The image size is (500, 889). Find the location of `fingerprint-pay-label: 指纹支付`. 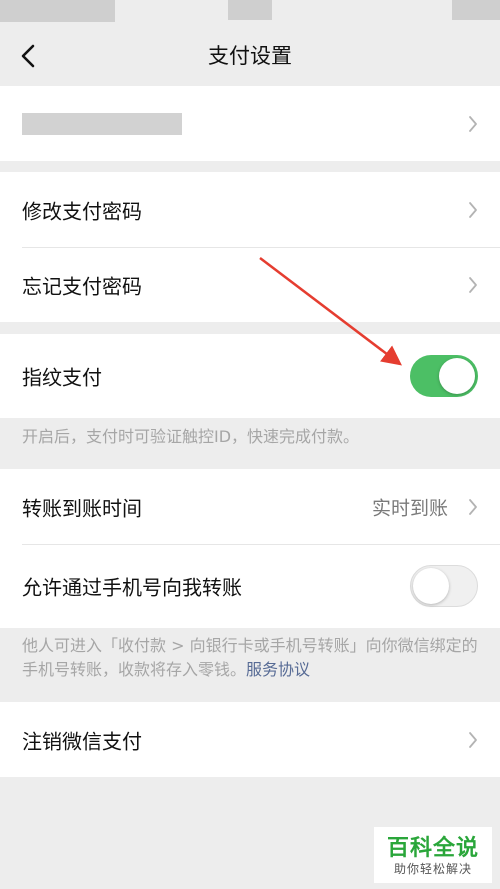

fingerprint-pay-label: 指纹支付 is located at coordinates (62, 377).